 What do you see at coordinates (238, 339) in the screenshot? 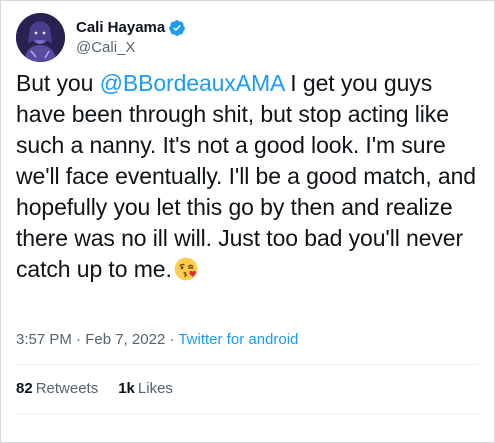
I see `tweet-source-link: Twitter for android` at bounding box center [238, 339].